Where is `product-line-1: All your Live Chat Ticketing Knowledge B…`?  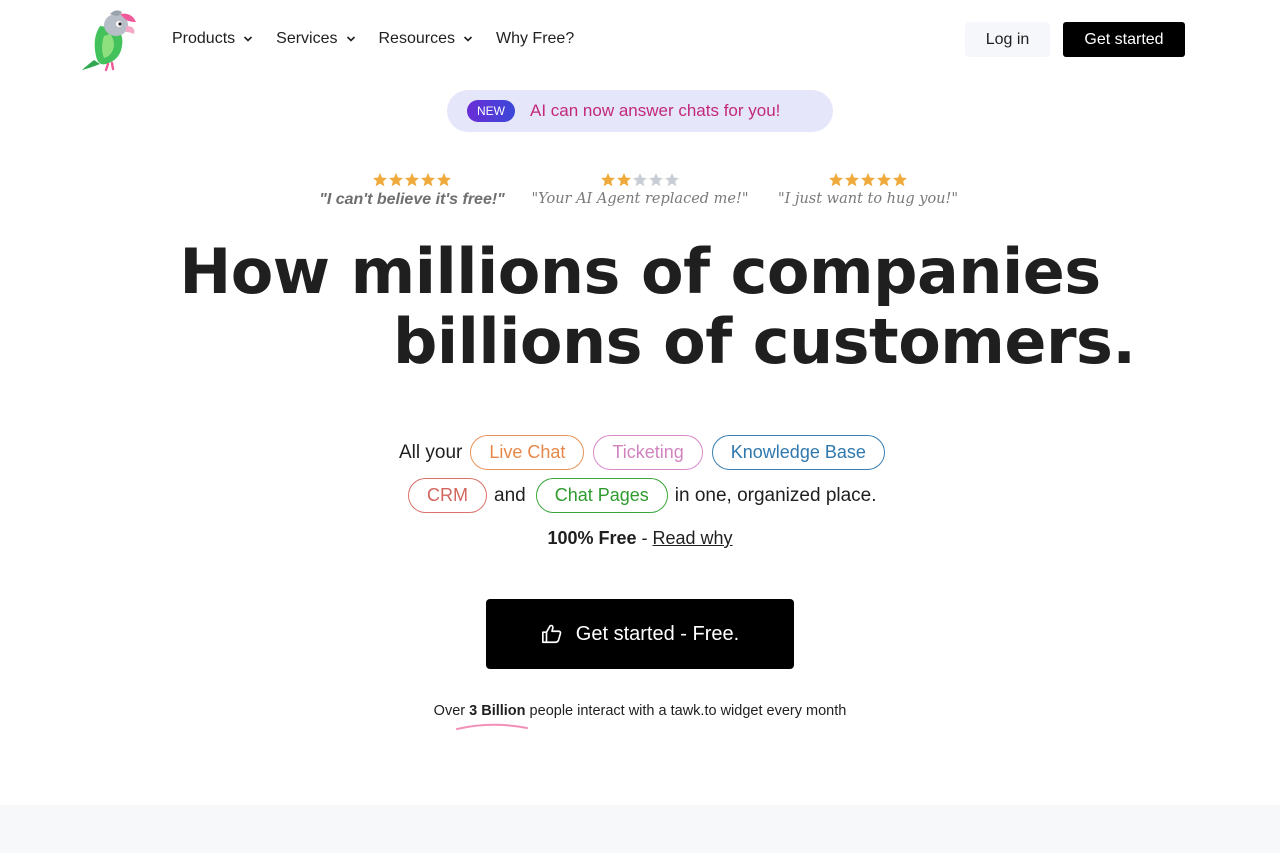
product-line-1: All your Live Chat Ticketing Knowledge B… is located at coordinates (642, 452).